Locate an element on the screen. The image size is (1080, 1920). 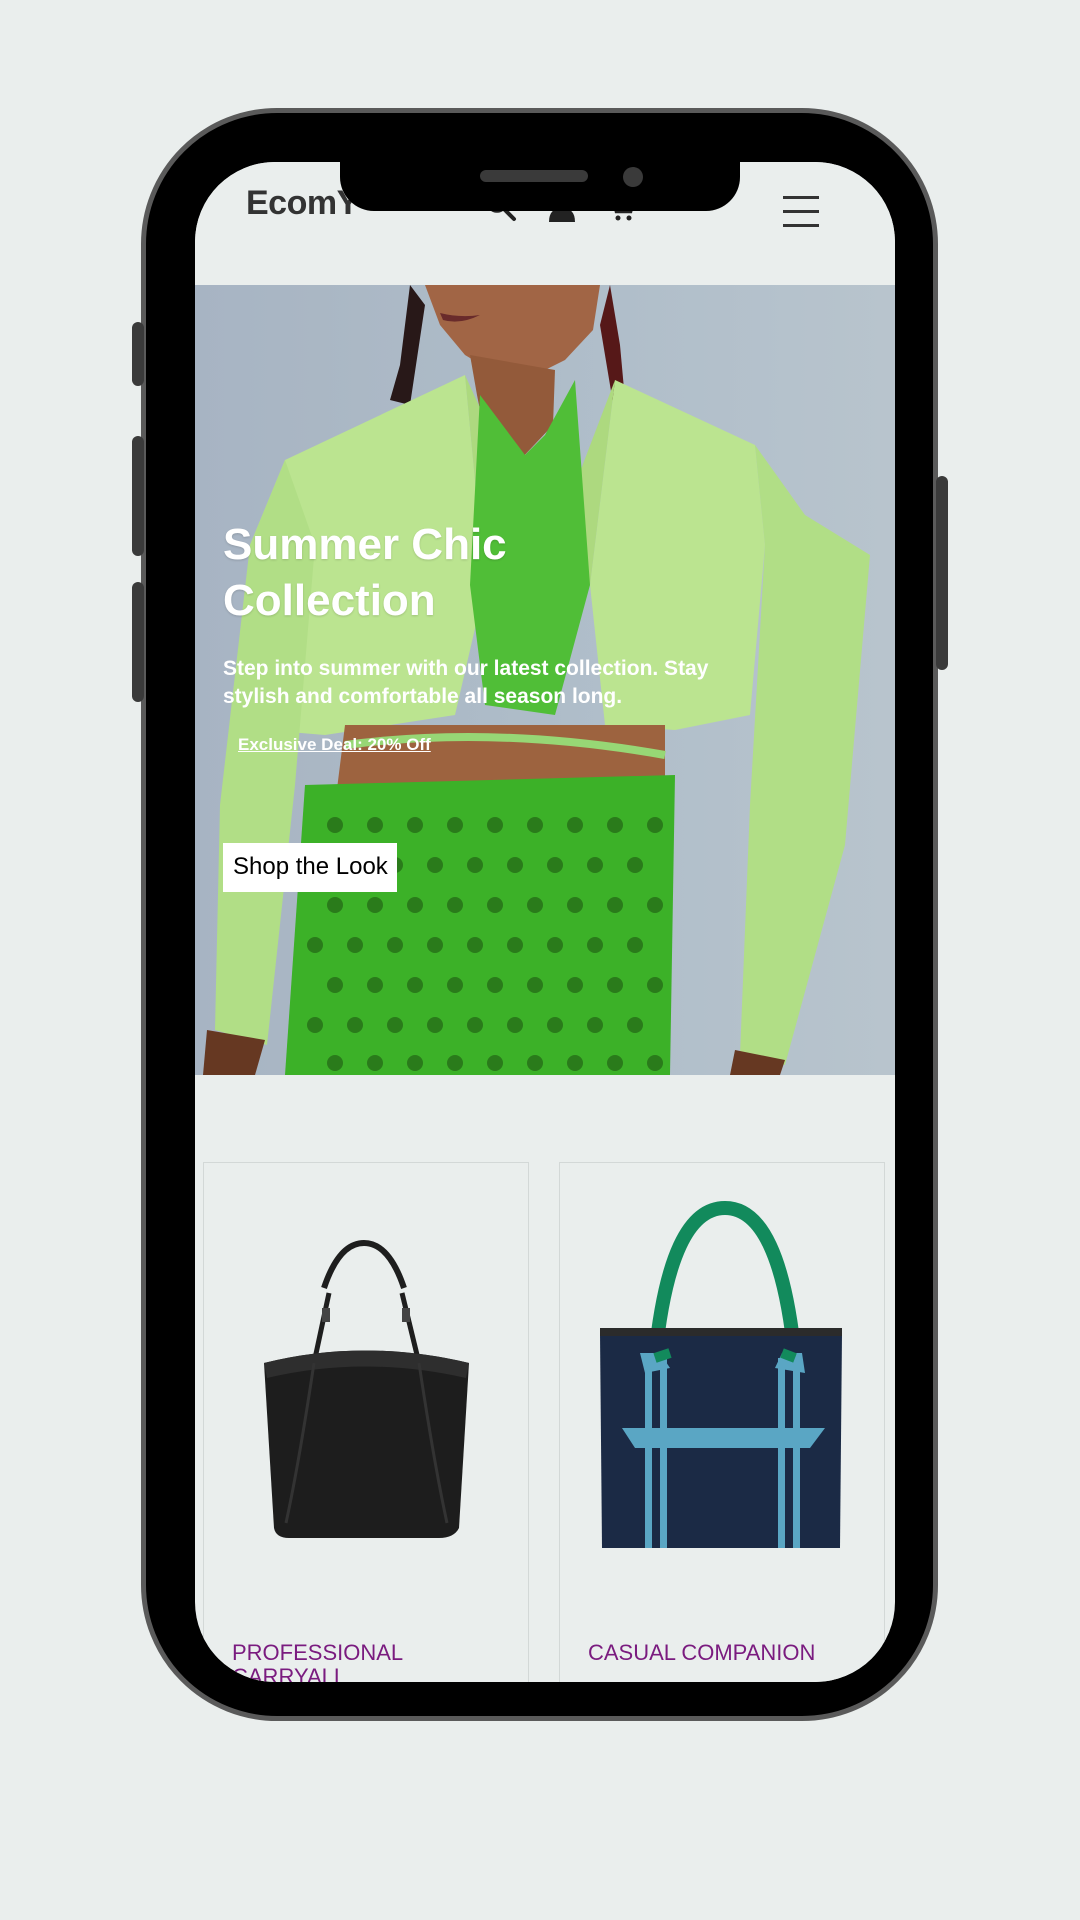
product-card: CASUAL COMPANION is located at coordinates (722, 1422).